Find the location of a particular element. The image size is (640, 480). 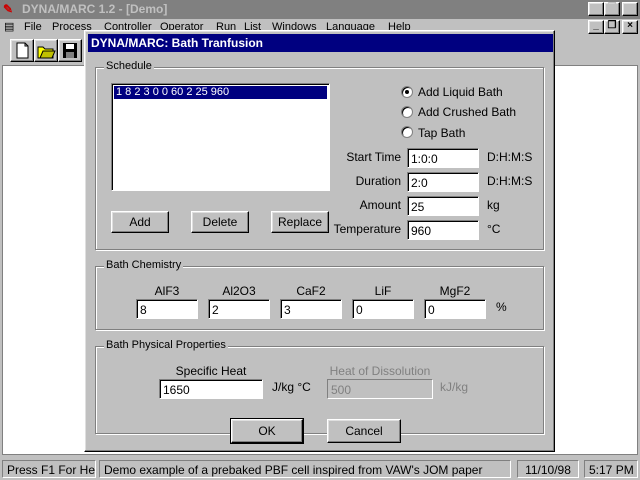

restore-button: ❐ is located at coordinates (612, 9).